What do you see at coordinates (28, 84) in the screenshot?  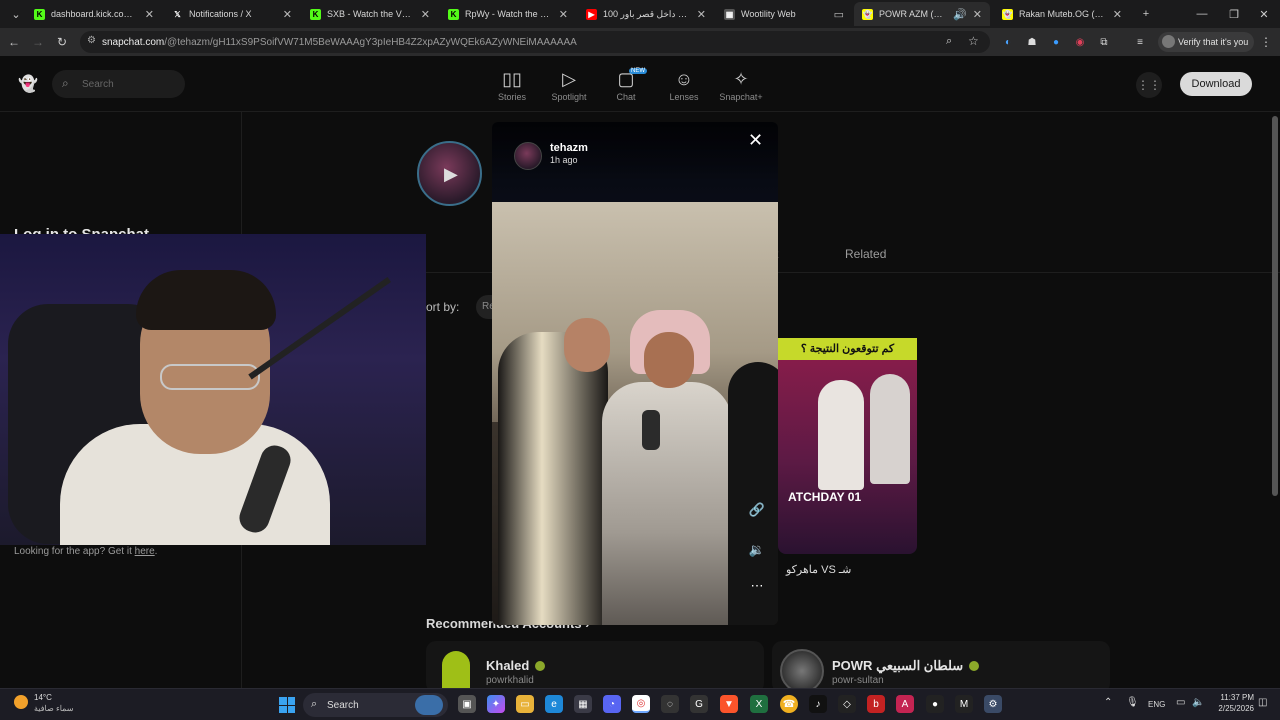 I see `snapchat-ghost-icon: 👻` at bounding box center [28, 84].